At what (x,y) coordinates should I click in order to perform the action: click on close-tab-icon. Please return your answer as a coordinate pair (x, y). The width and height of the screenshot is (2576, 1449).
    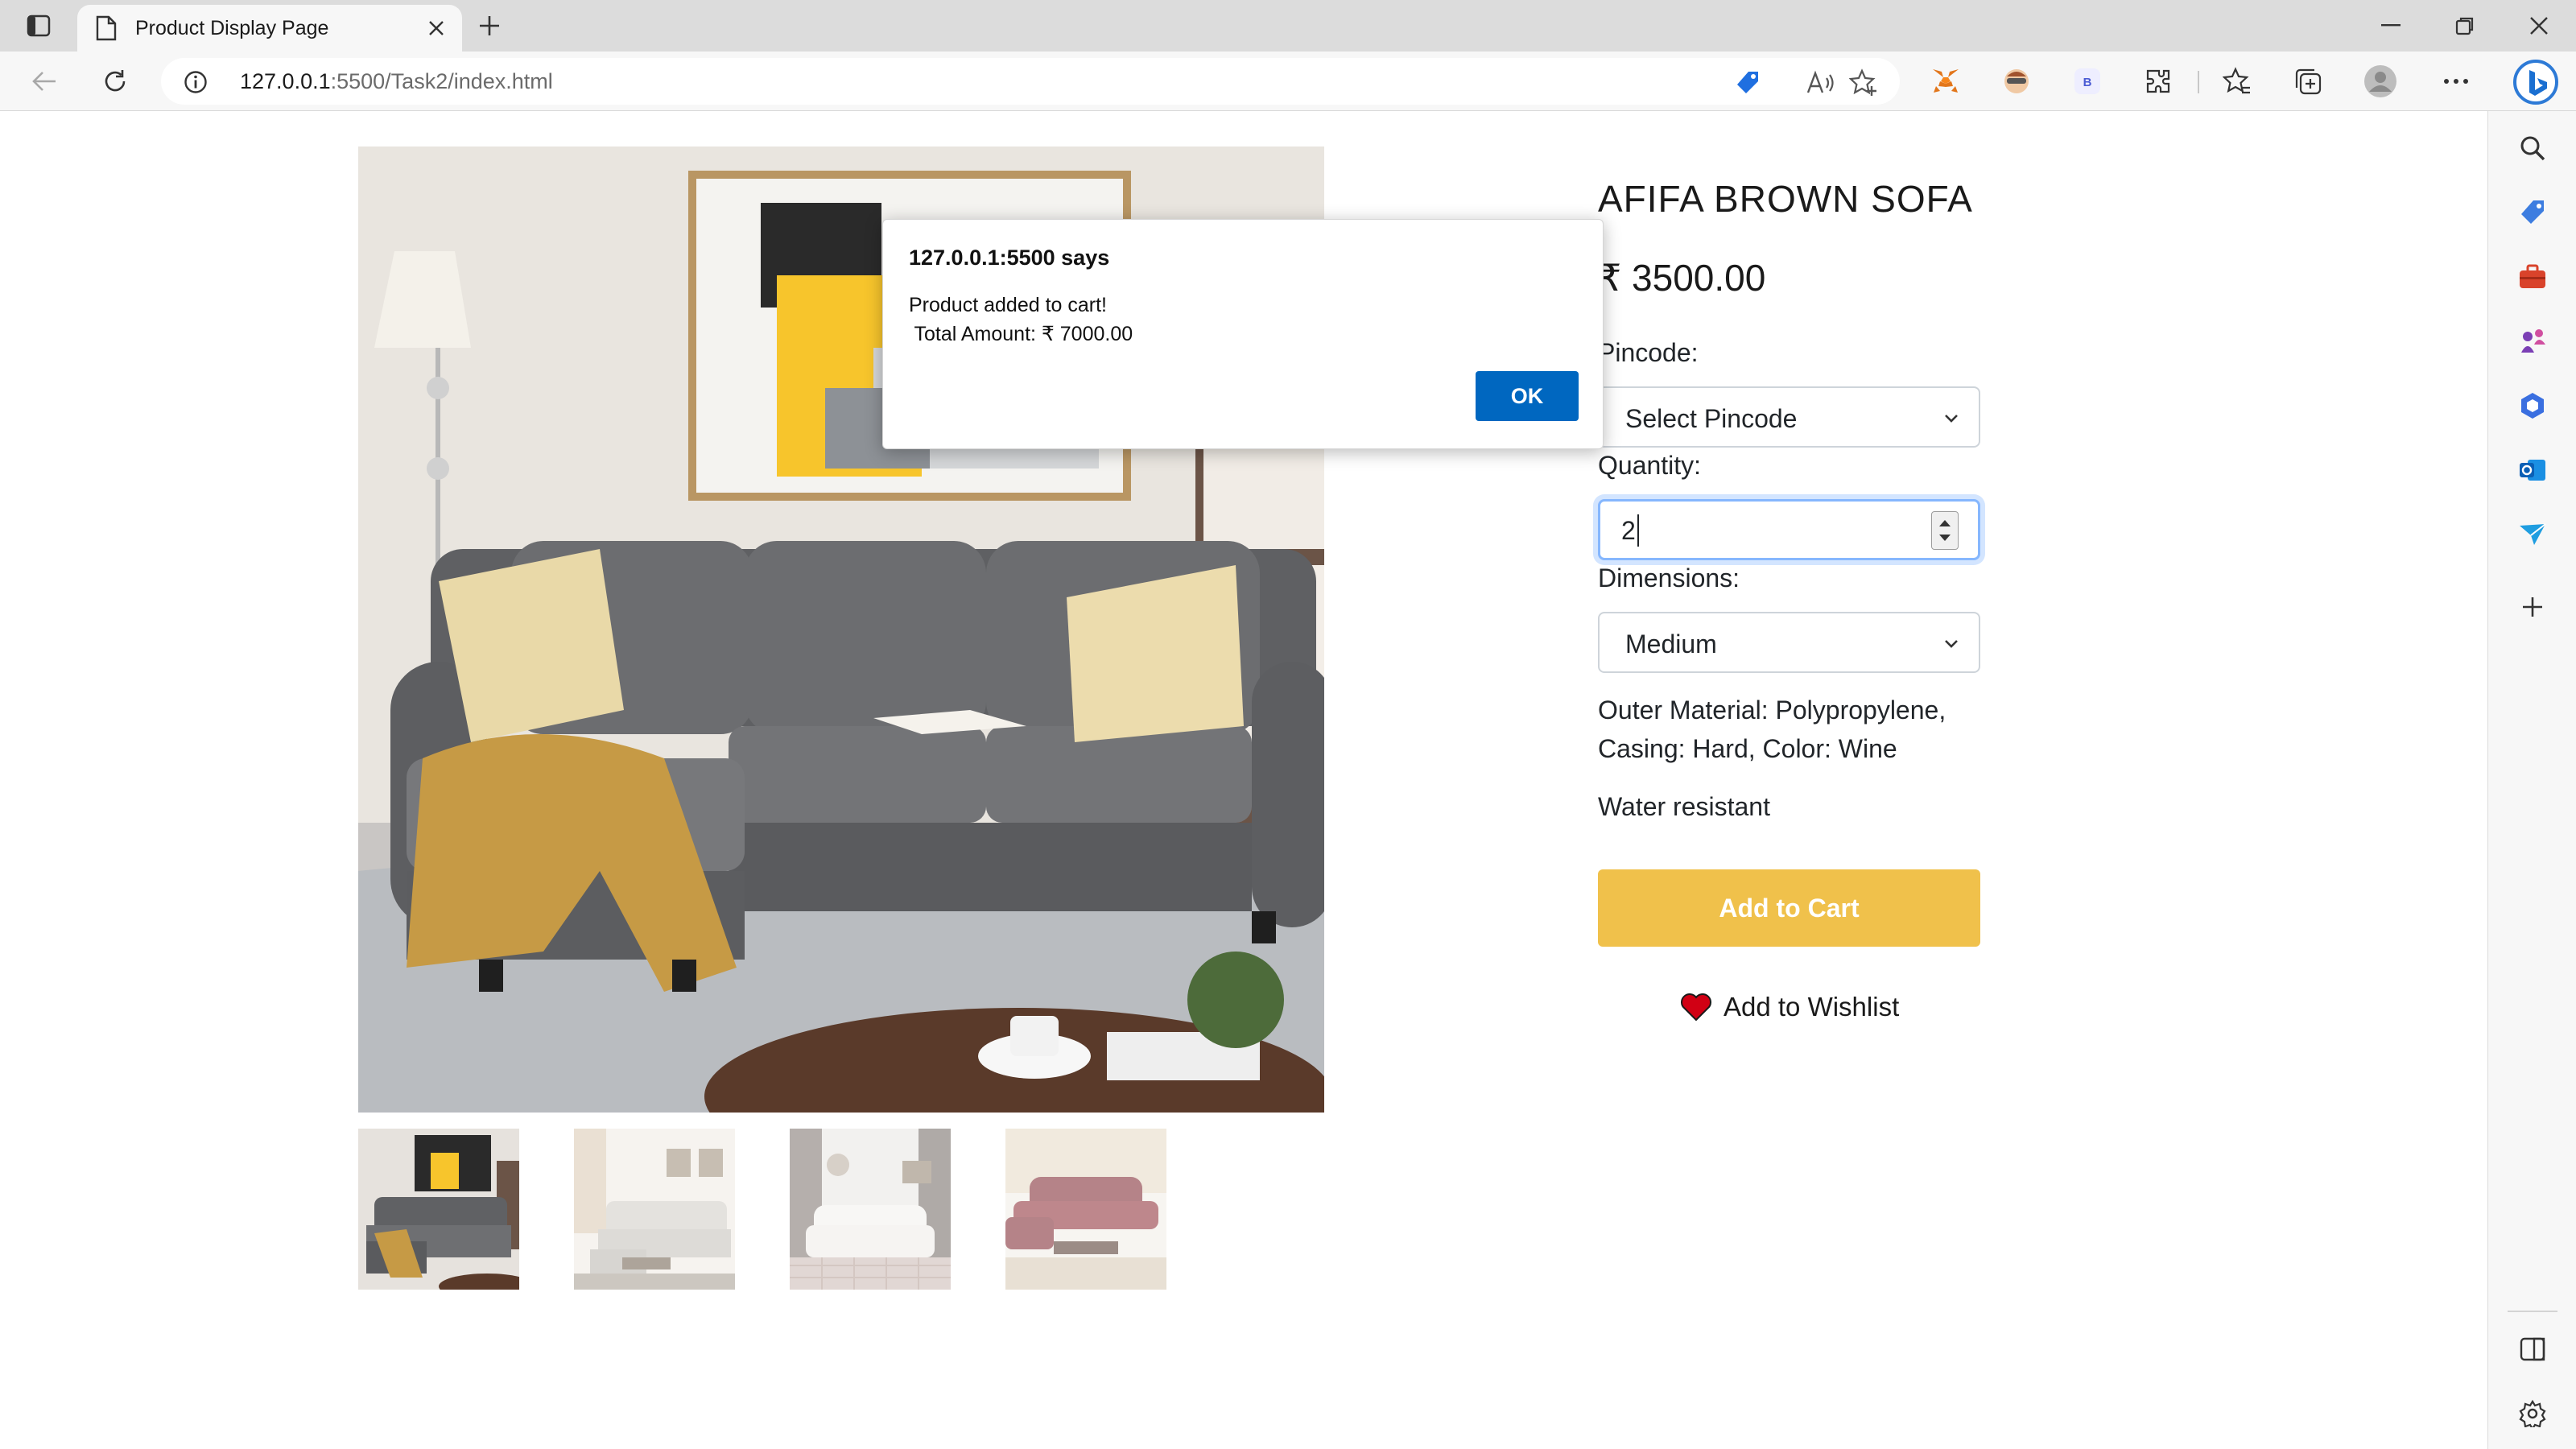
    Looking at the image, I should click on (436, 28).